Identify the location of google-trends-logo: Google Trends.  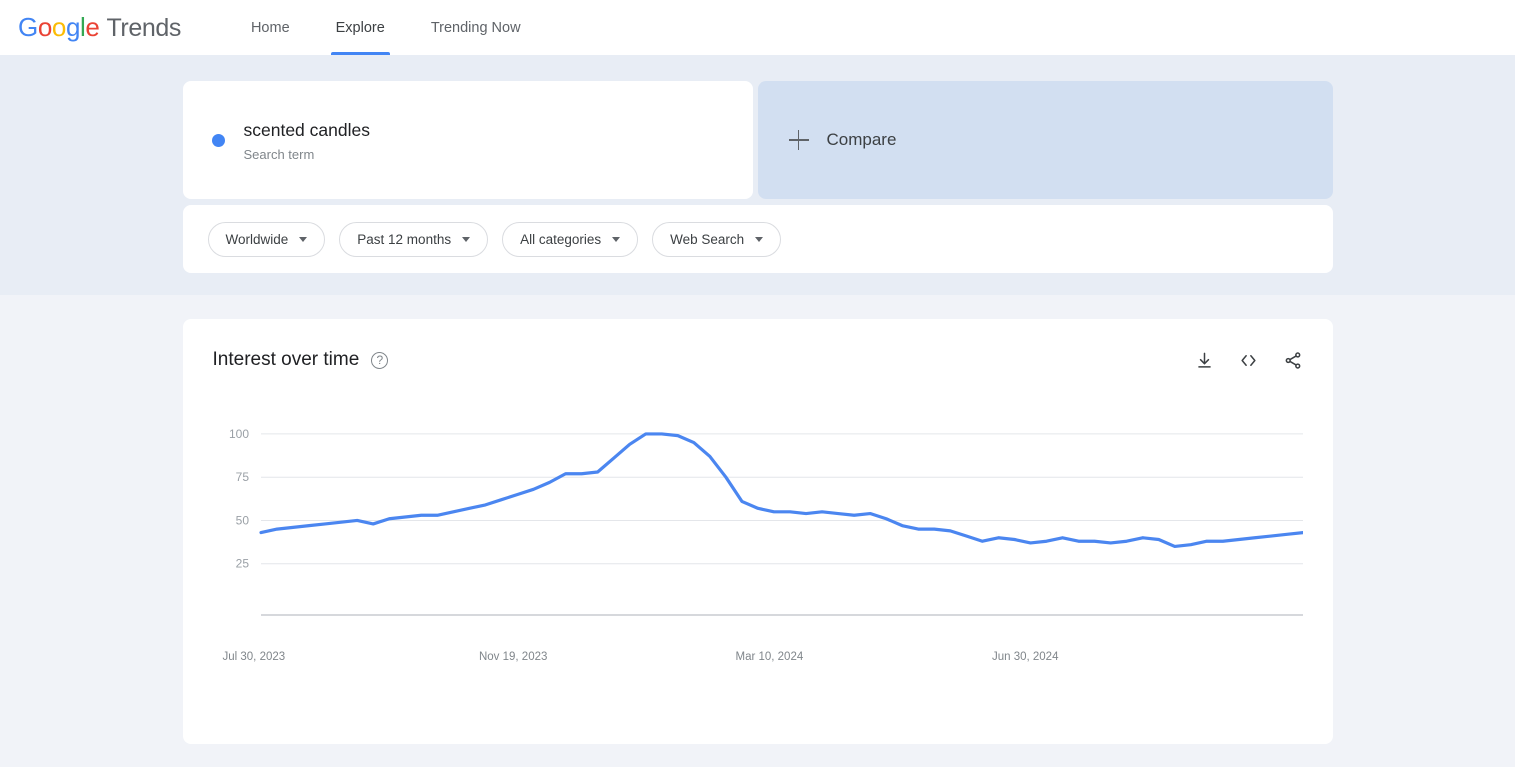
(99, 27).